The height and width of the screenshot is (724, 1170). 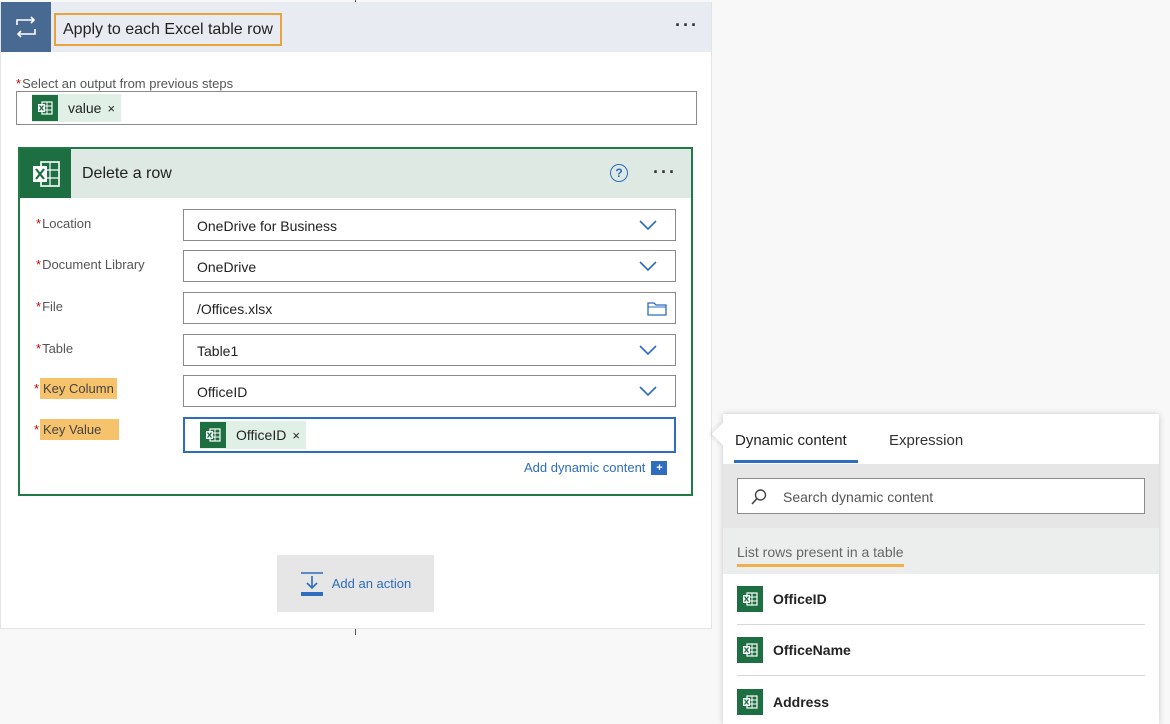 I want to click on apply-more-options-icon: ···, so click(x=687, y=25).